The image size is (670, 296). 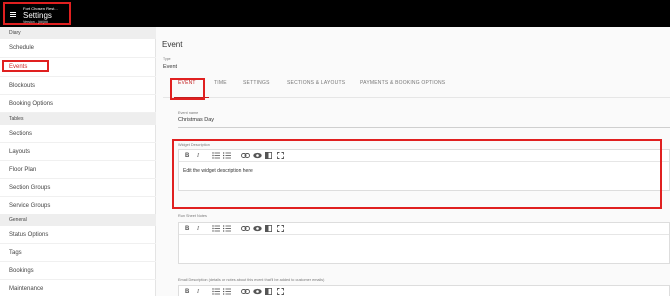 What do you see at coordinates (78, 253) in the screenshot?
I see `sidebar-item-tags: Tags` at bounding box center [78, 253].